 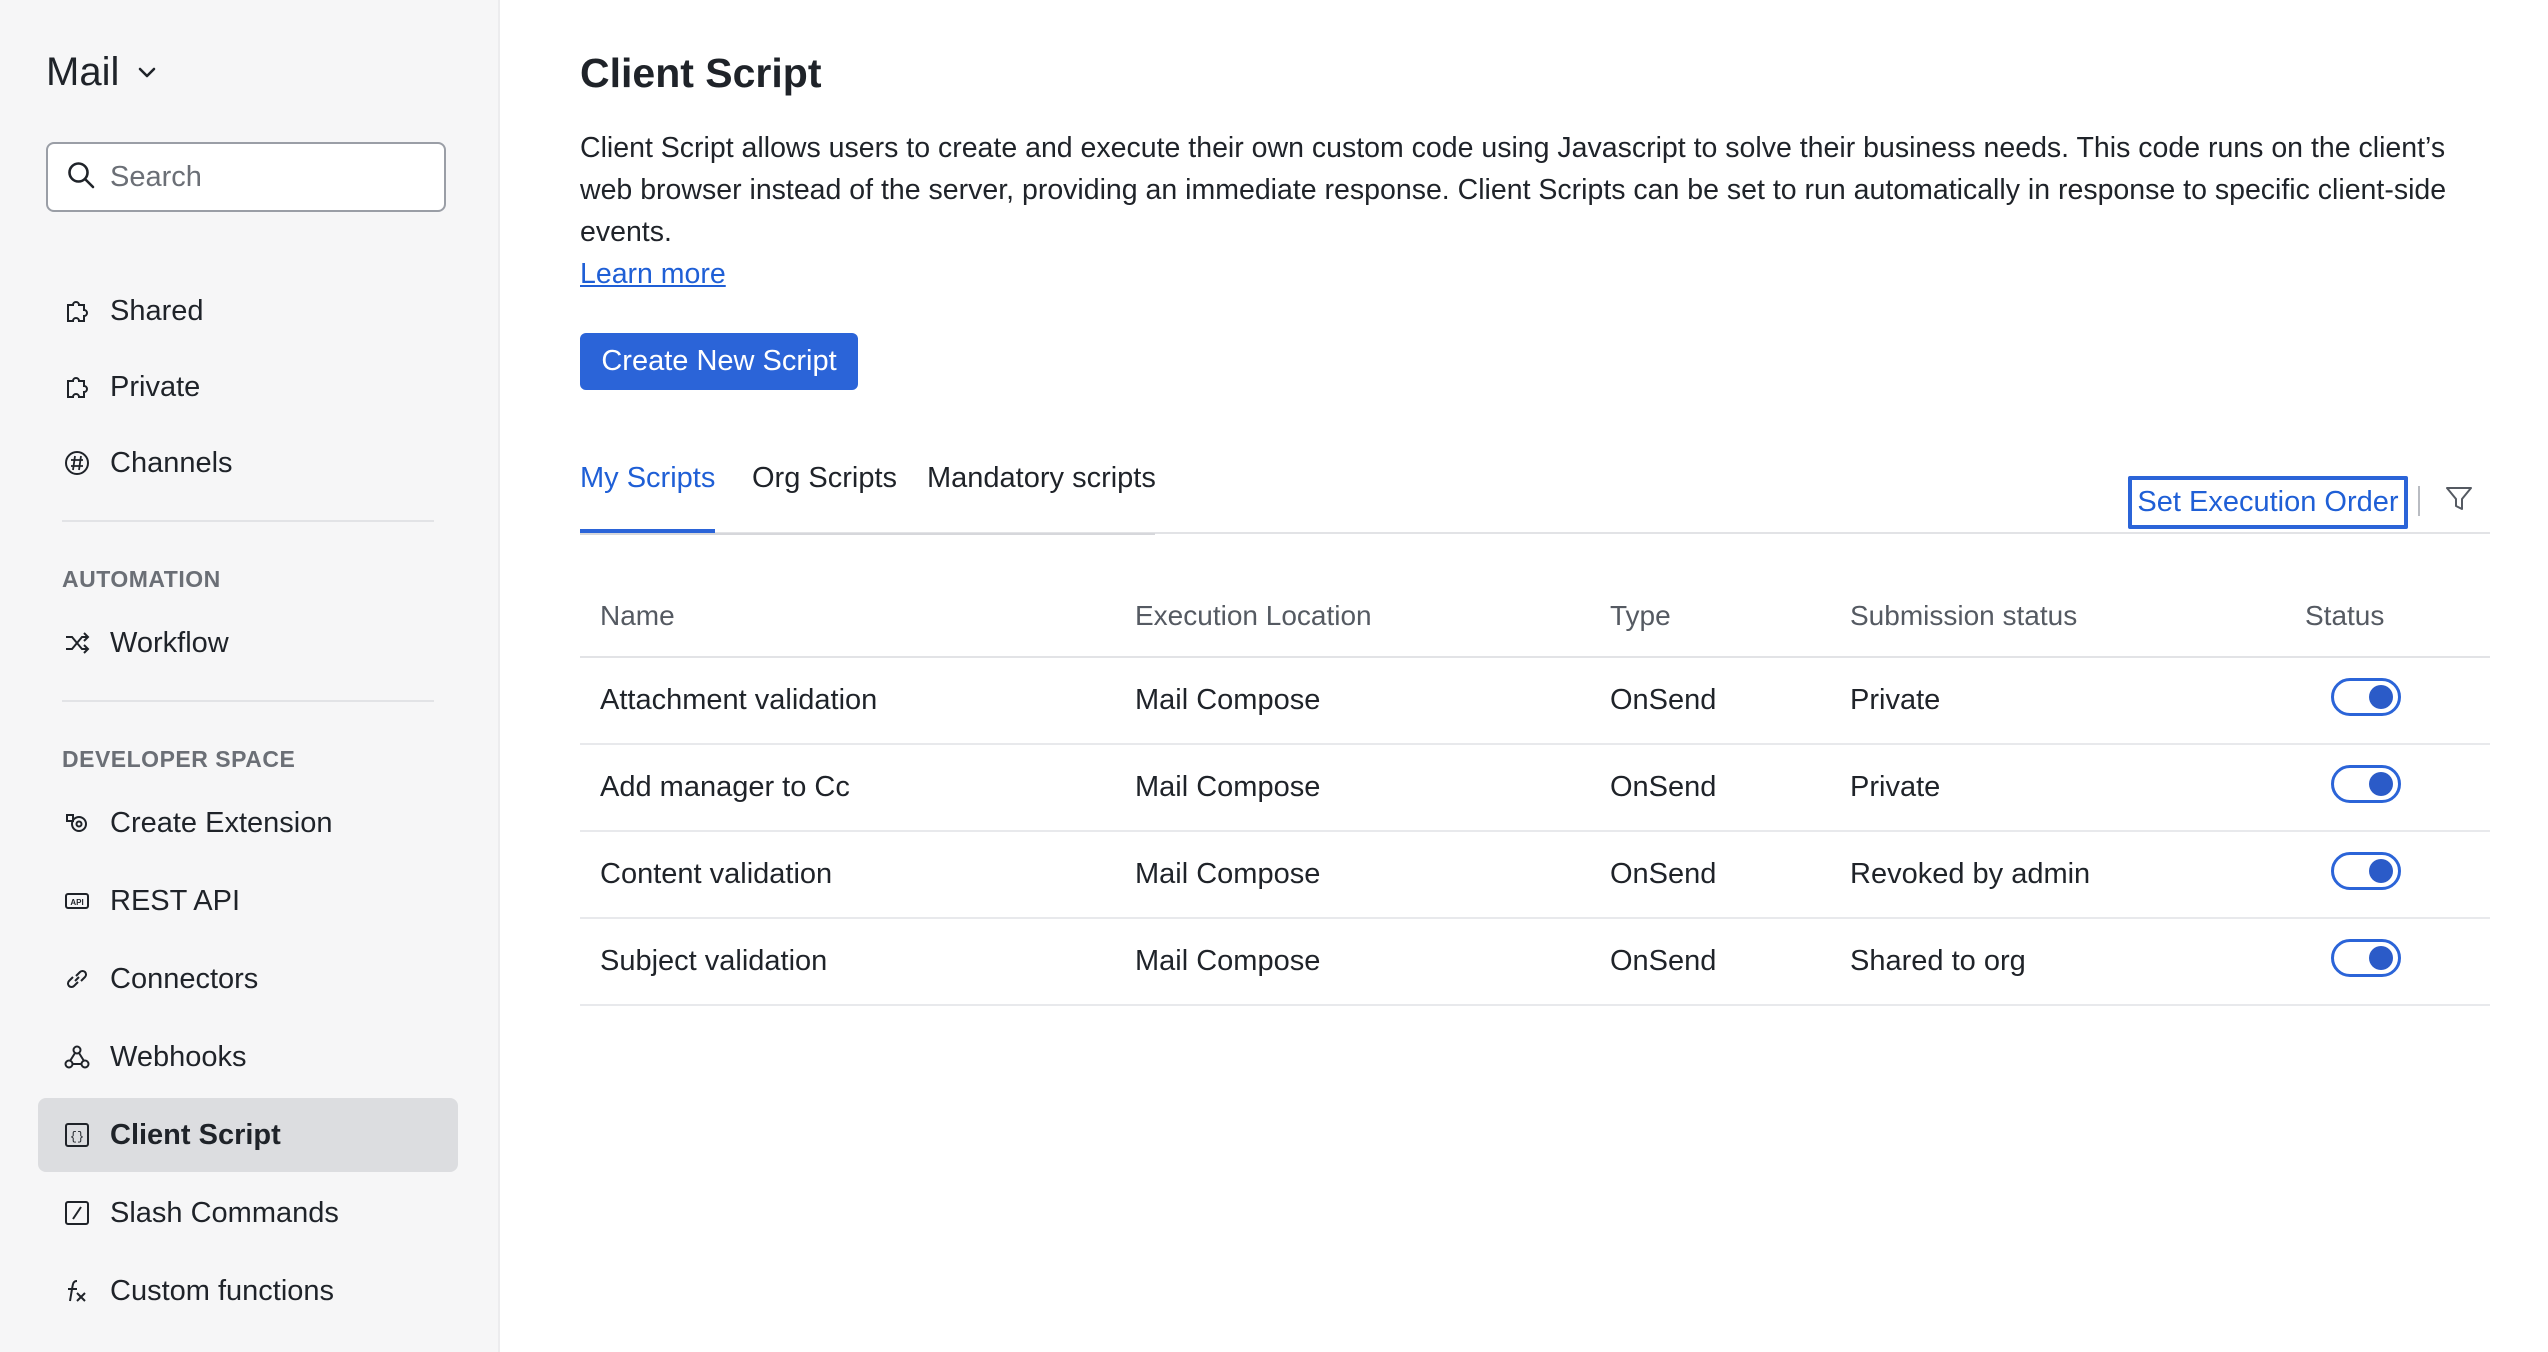 What do you see at coordinates (867, 534) in the screenshot?
I see `tabs-underline` at bounding box center [867, 534].